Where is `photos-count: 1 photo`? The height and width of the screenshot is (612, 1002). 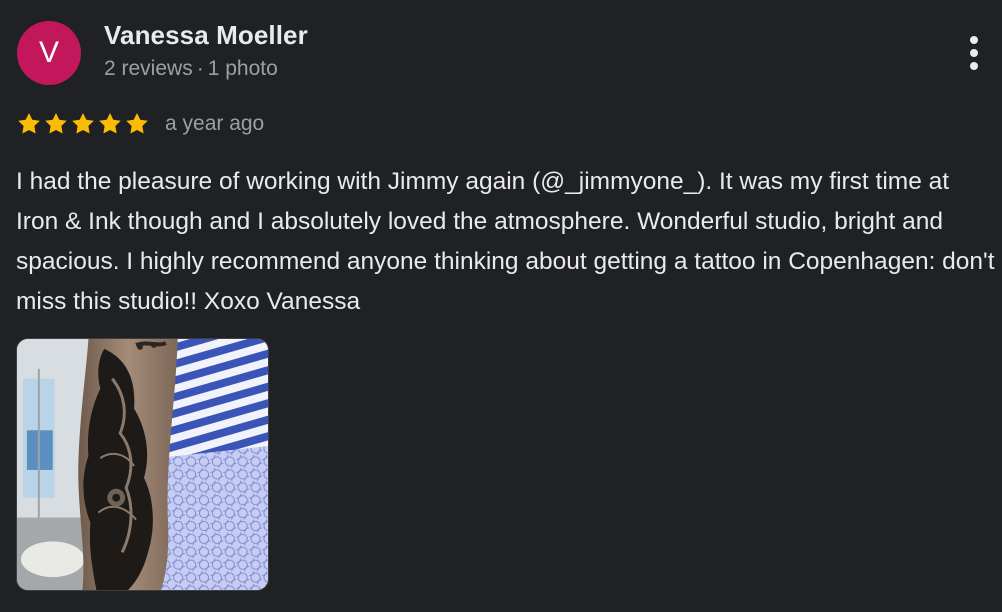
photos-count: 1 photo is located at coordinates (242, 68).